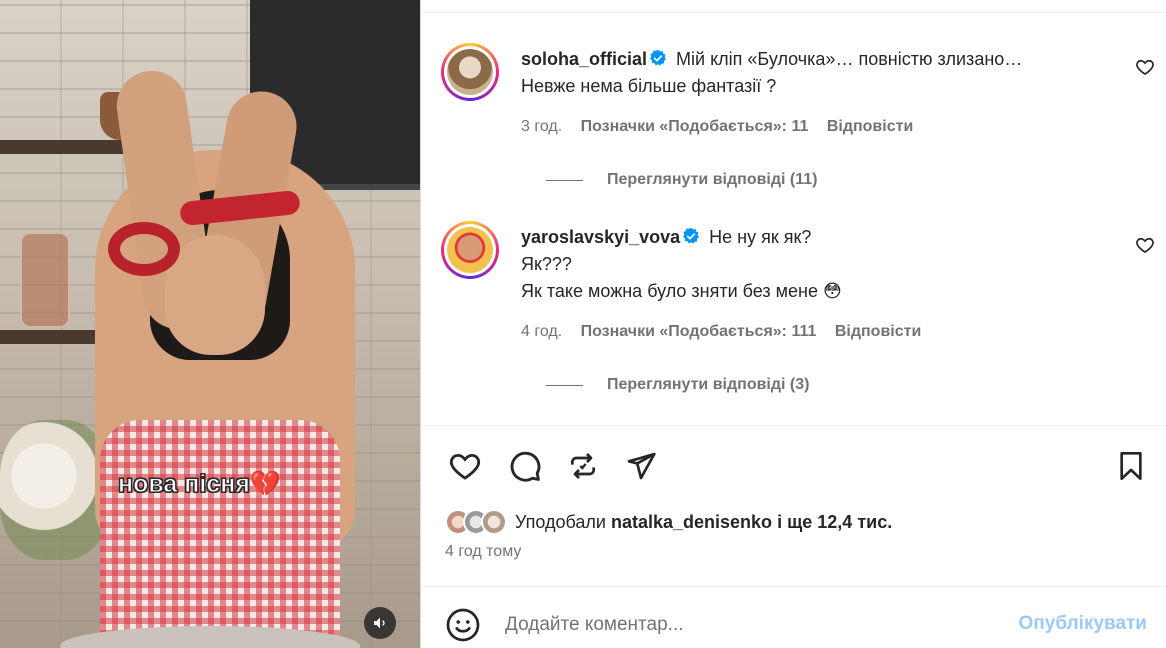 The width and height of the screenshot is (1166, 648). What do you see at coordinates (584, 59) in the screenshot?
I see `comment-username: soloha_official` at bounding box center [584, 59].